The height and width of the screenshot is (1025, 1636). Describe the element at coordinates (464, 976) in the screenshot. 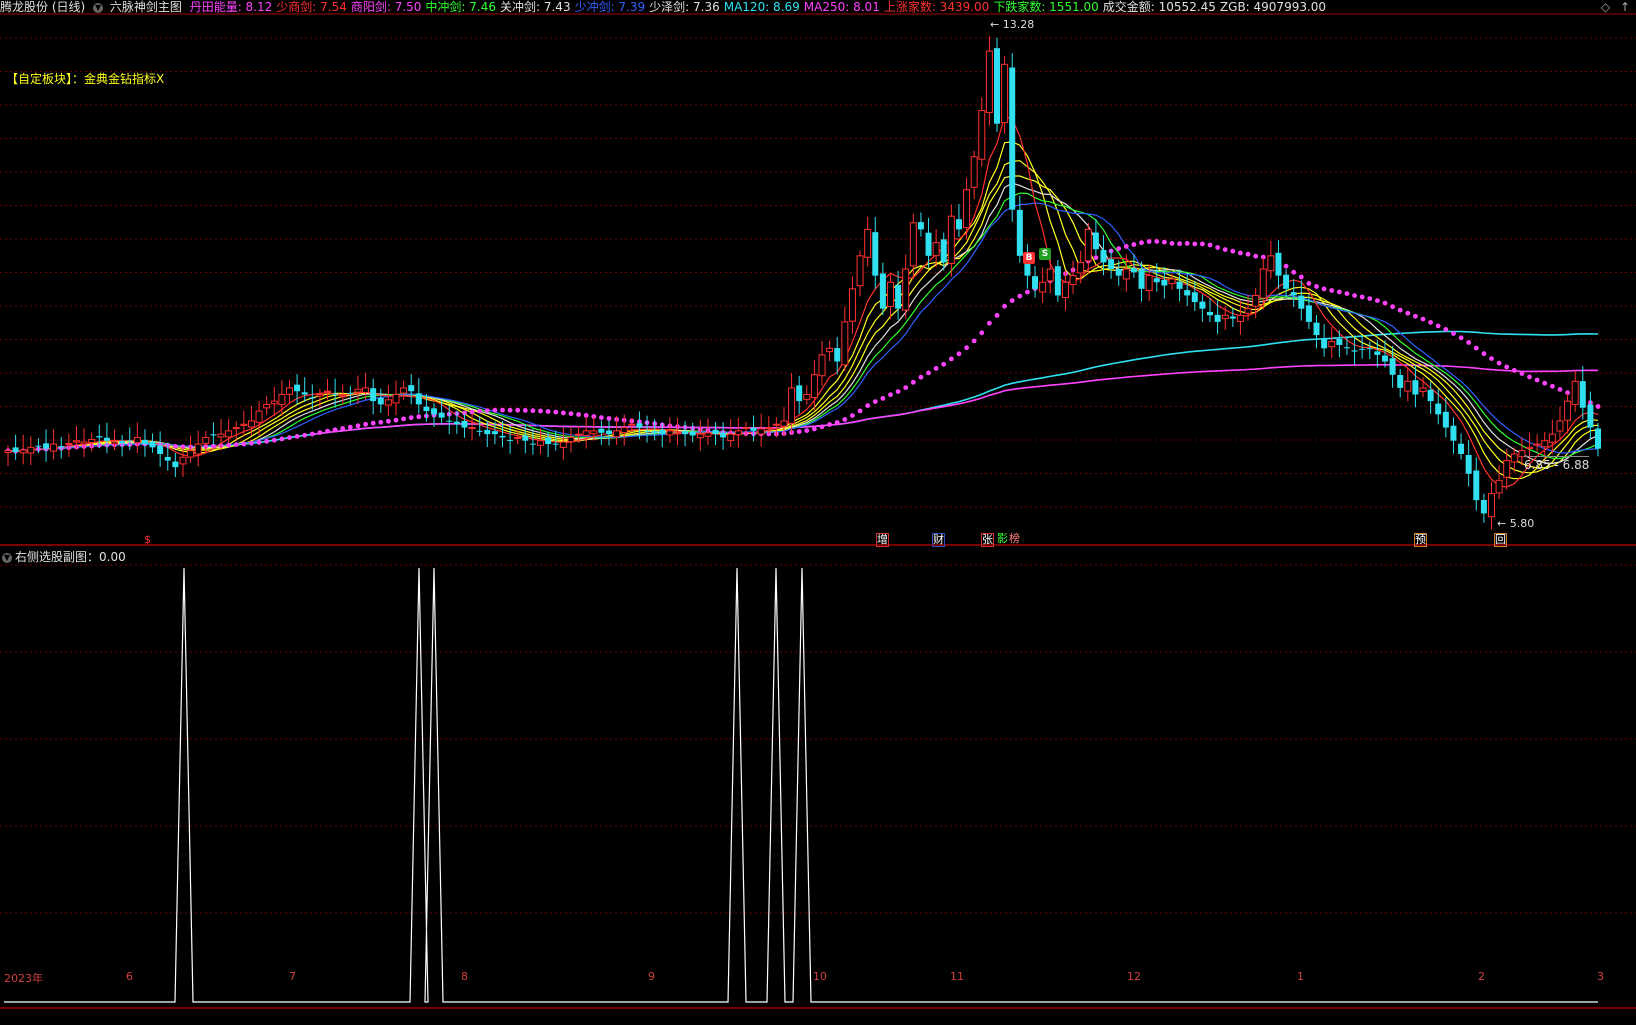

I see `time-axis-label: 8` at that location.